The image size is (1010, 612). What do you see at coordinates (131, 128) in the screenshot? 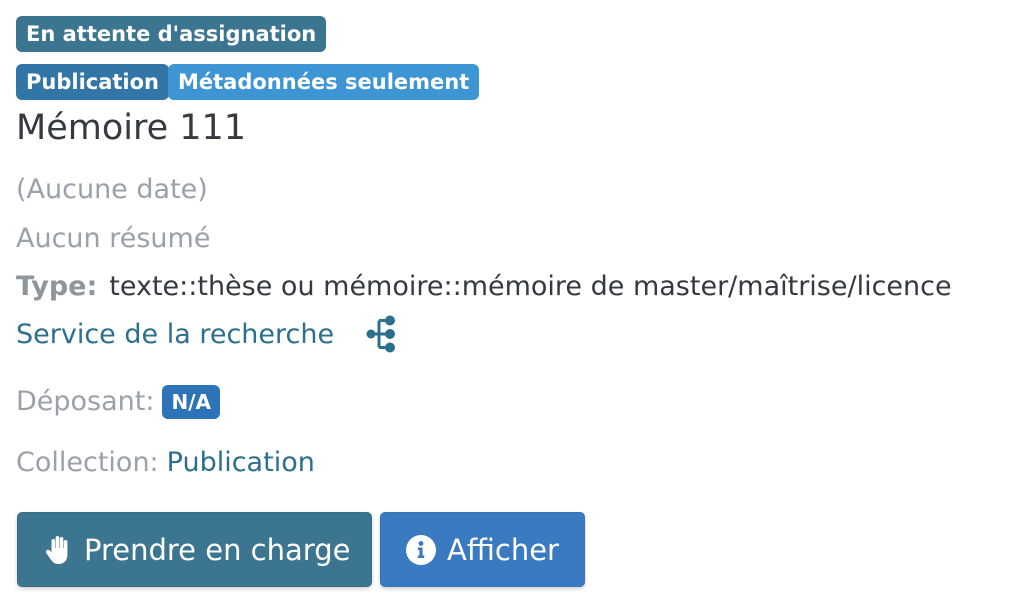
I see `item-title: Mémoire 111` at bounding box center [131, 128].